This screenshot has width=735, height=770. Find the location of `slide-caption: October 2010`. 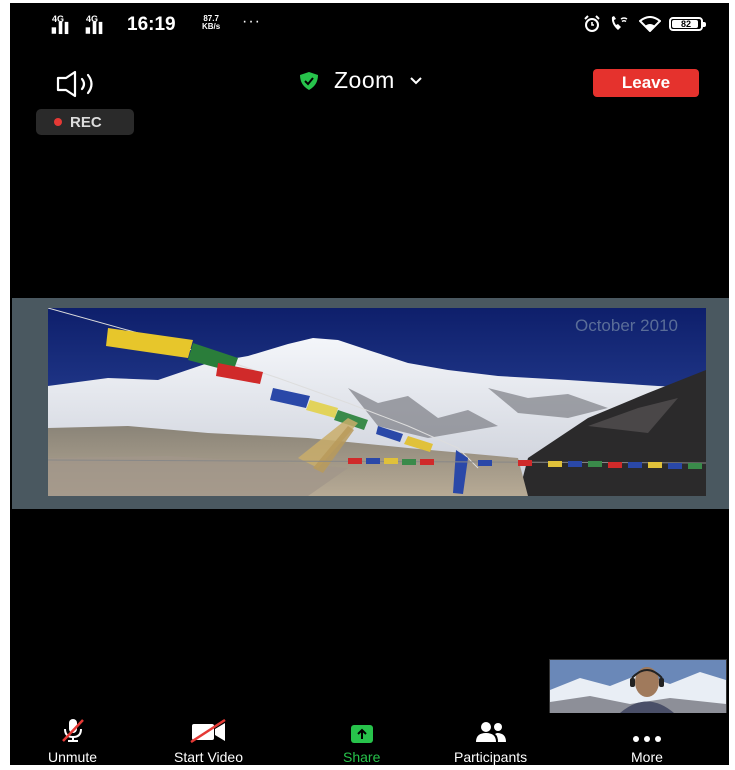

slide-caption: October 2010 is located at coordinates (626, 325).